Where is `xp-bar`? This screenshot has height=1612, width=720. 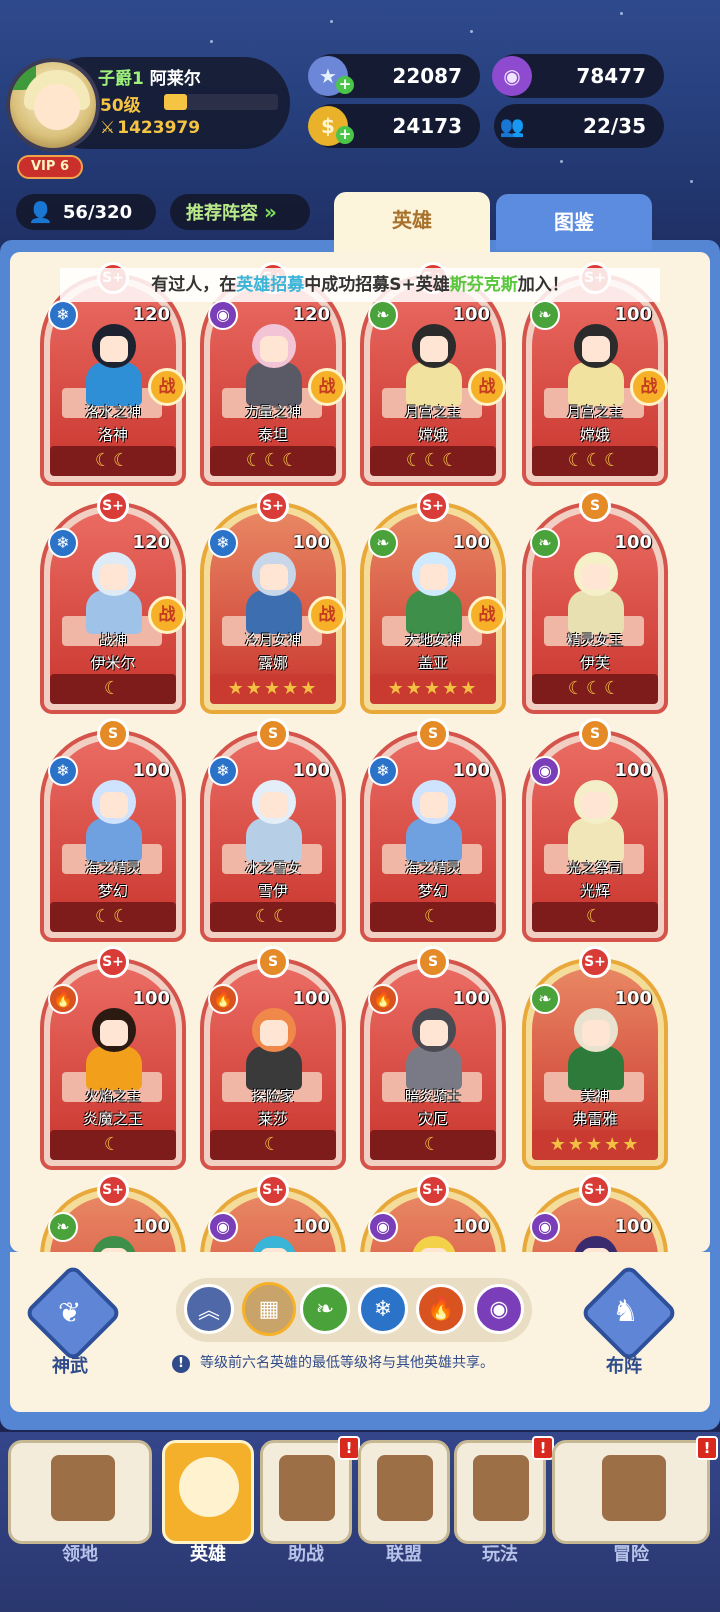
xp-bar is located at coordinates (221, 102).